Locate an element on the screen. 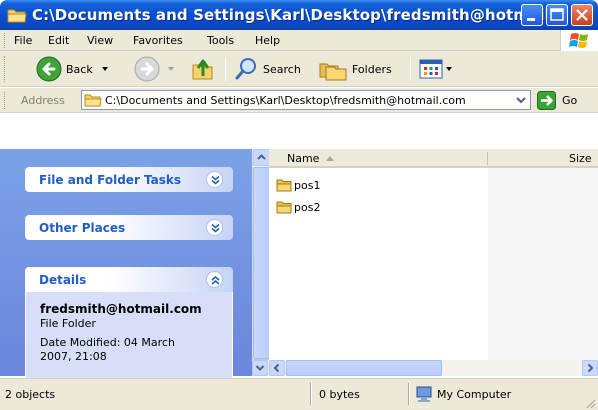 The image size is (598, 410). scroll-up-button is located at coordinates (261, 157).